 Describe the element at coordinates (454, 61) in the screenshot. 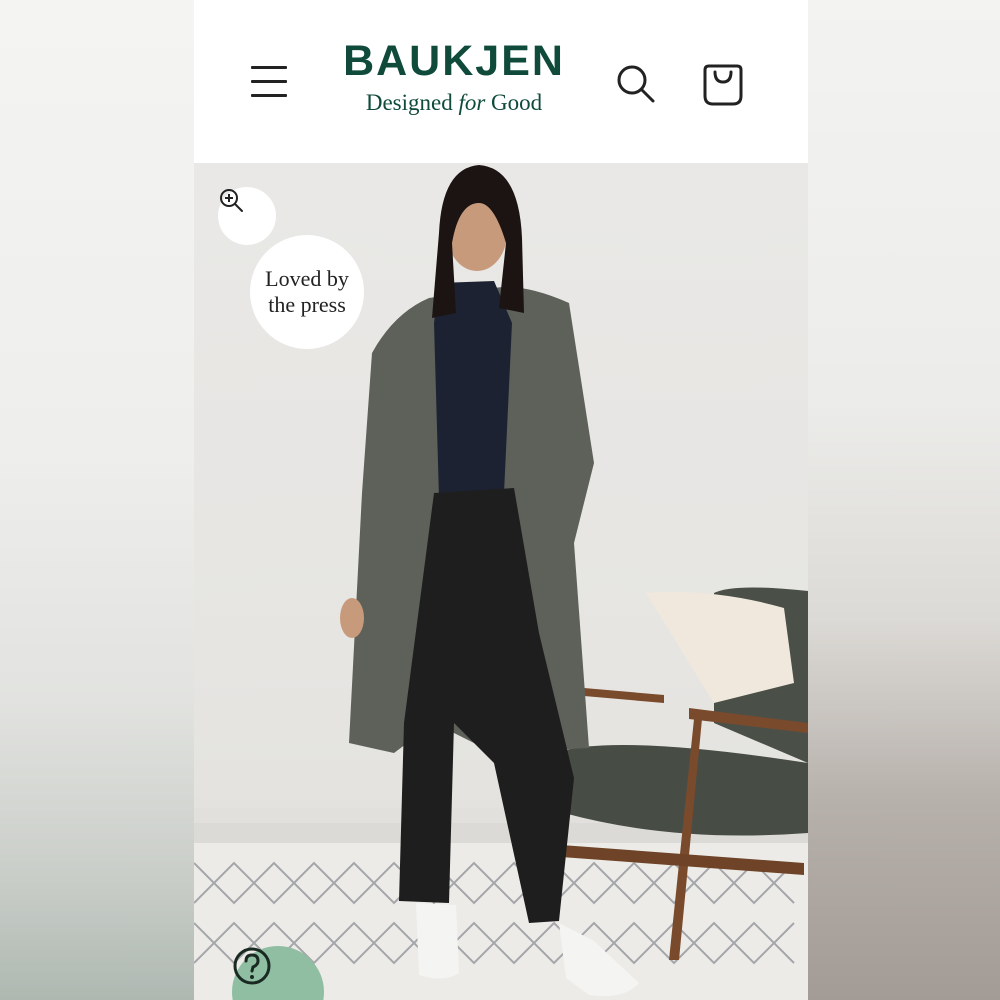

I see `brand-name: BAUKJEN` at that location.